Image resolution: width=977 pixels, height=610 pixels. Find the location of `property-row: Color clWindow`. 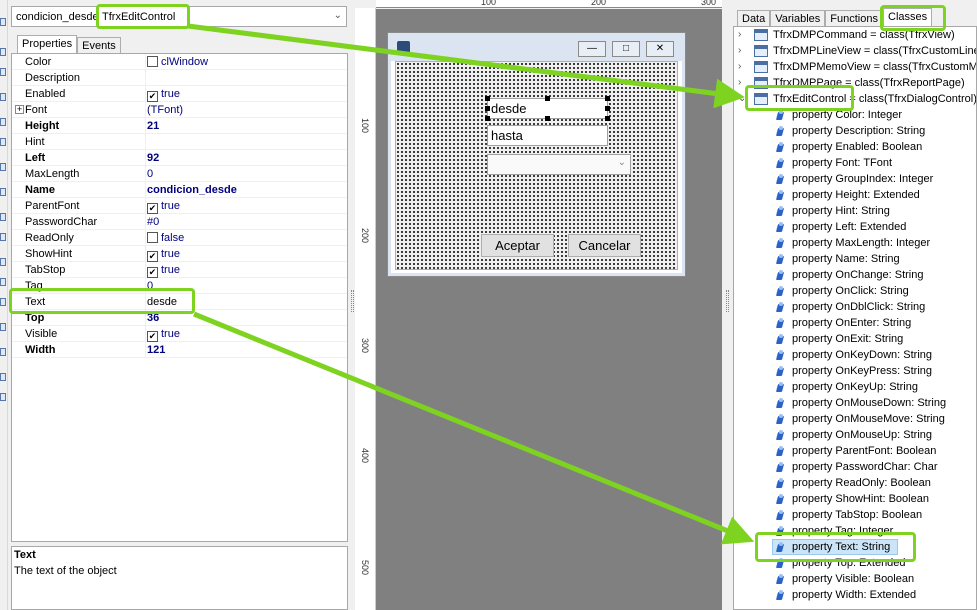

property-row: Color clWindow is located at coordinates (179, 62).